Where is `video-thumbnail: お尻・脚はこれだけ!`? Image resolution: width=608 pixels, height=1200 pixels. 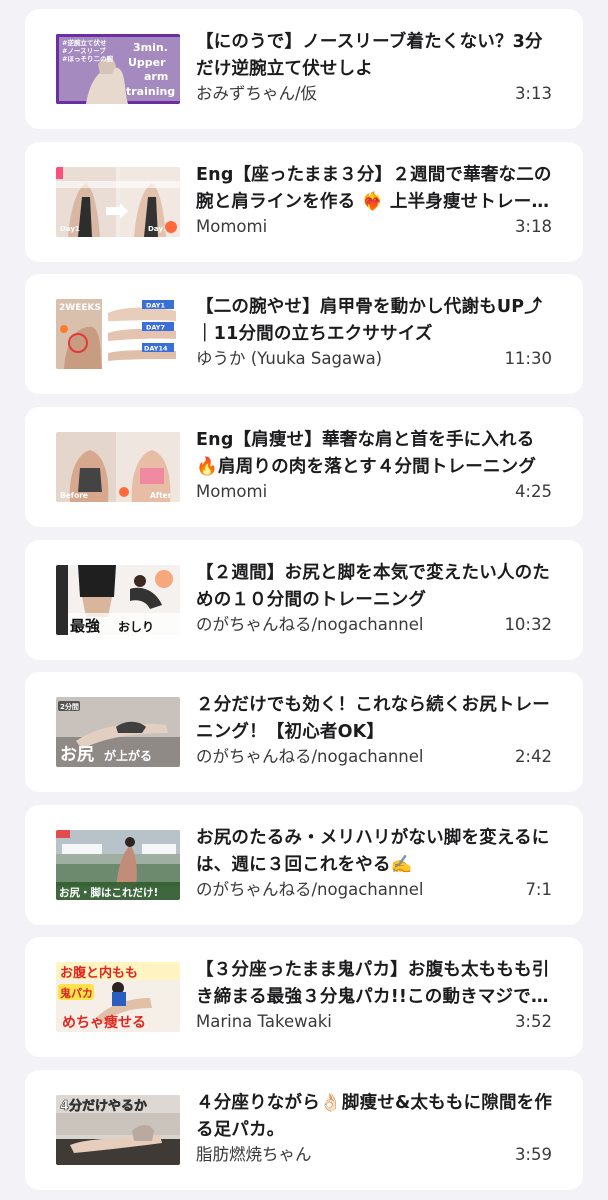 video-thumbnail: お尻・脚はこれだけ! is located at coordinates (118, 865).